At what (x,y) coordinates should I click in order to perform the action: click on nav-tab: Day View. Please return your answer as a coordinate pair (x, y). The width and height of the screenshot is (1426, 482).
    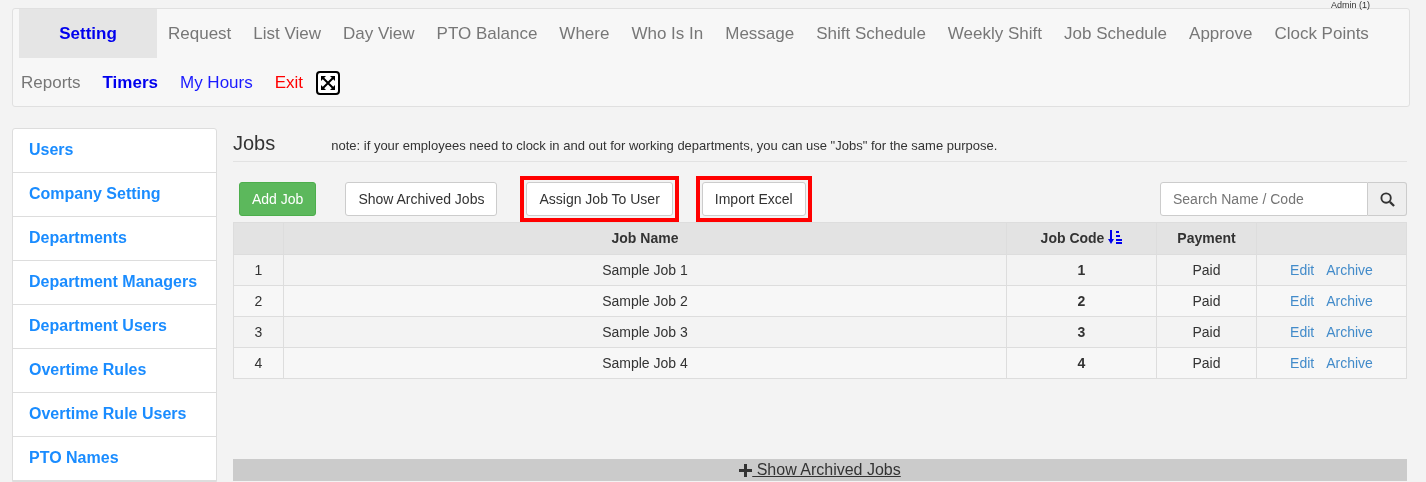
    Looking at the image, I should click on (379, 33).